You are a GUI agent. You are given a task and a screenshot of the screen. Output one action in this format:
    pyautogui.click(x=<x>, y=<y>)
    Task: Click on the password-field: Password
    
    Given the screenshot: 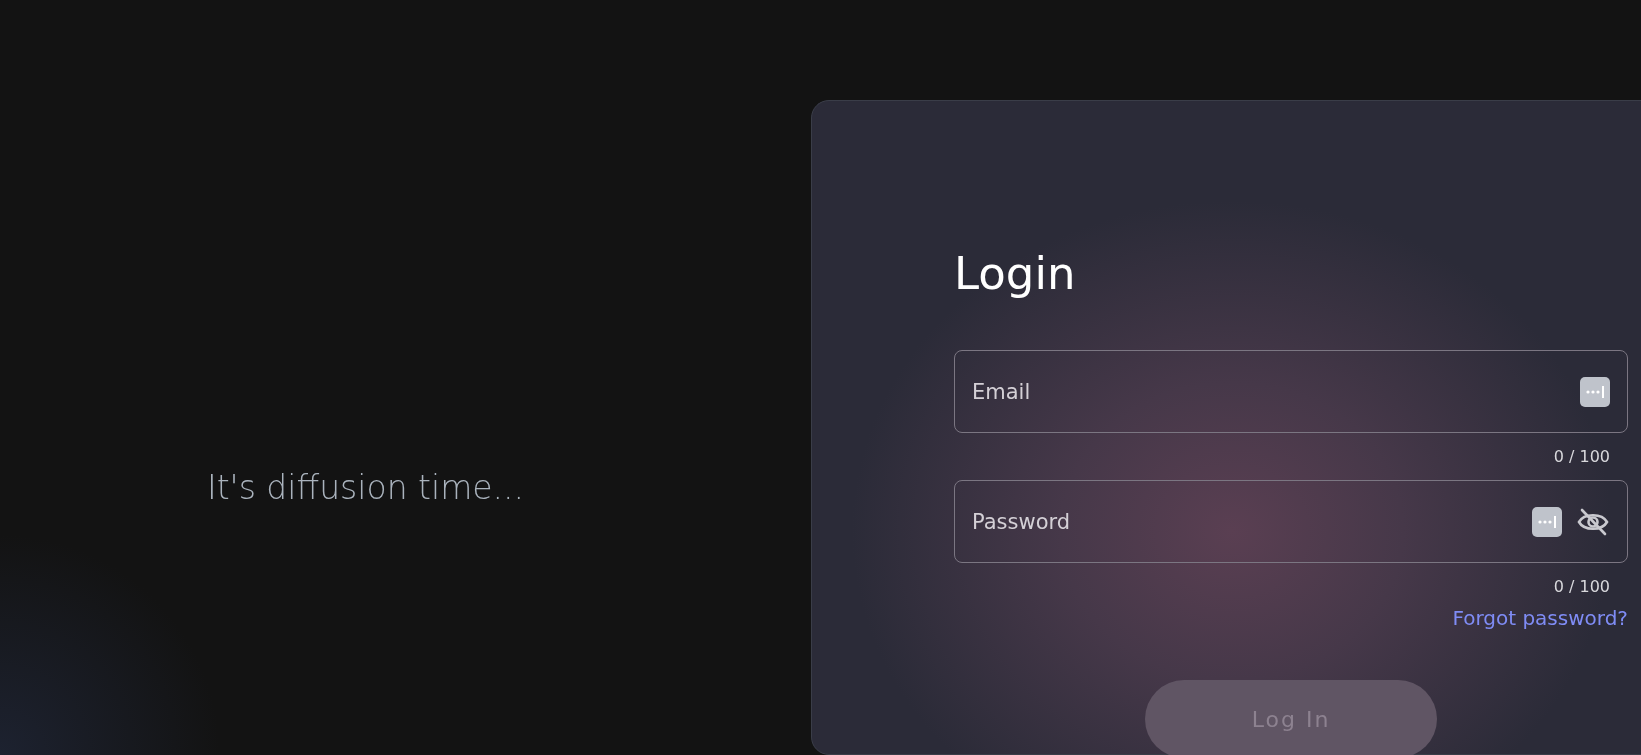 What is the action you would take?
    pyautogui.click(x=1291, y=521)
    